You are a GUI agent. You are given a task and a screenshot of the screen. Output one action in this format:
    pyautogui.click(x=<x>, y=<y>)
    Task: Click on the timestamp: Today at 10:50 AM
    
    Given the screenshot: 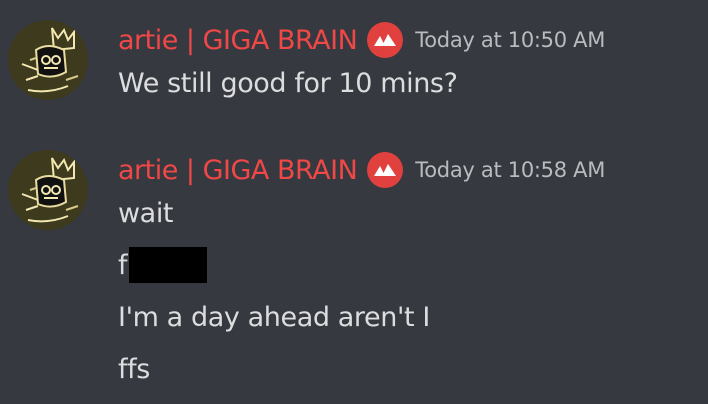 What is the action you would take?
    pyautogui.click(x=510, y=40)
    